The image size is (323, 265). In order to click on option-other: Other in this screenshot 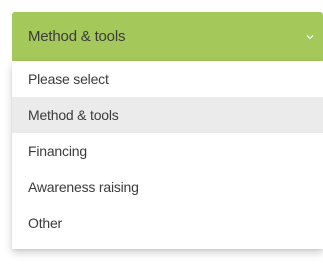, I will do `click(167, 223)`.